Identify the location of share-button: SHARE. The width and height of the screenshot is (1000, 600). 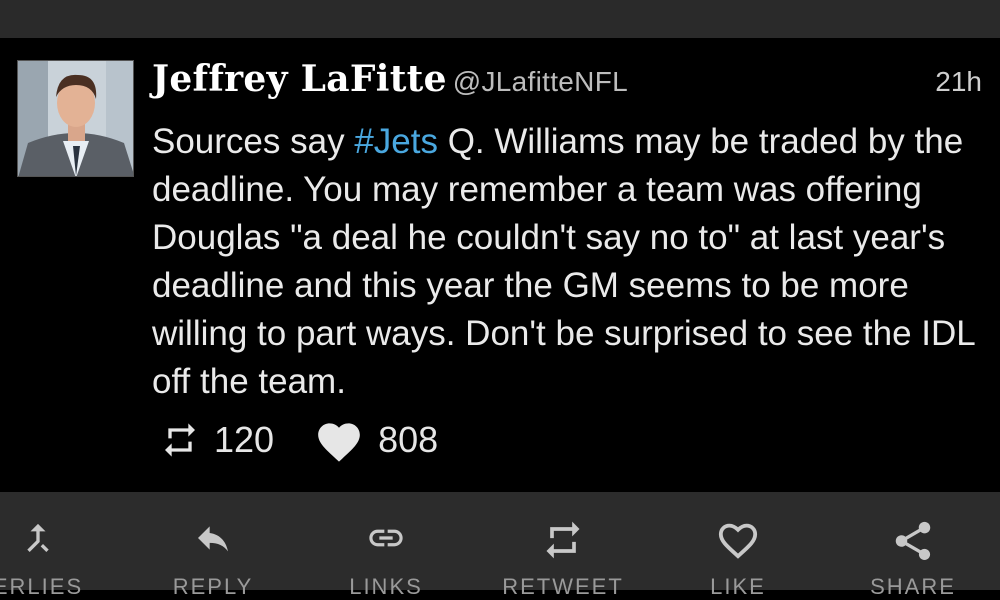
(913, 545).